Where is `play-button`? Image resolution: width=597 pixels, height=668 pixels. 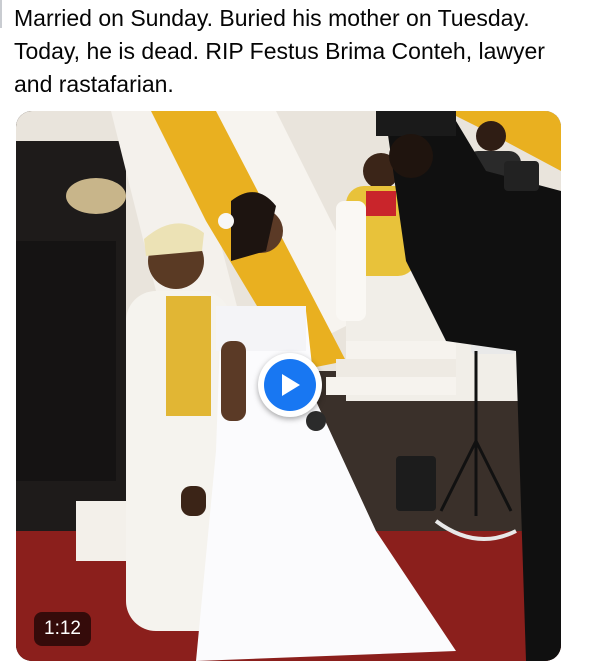 play-button is located at coordinates (290, 385).